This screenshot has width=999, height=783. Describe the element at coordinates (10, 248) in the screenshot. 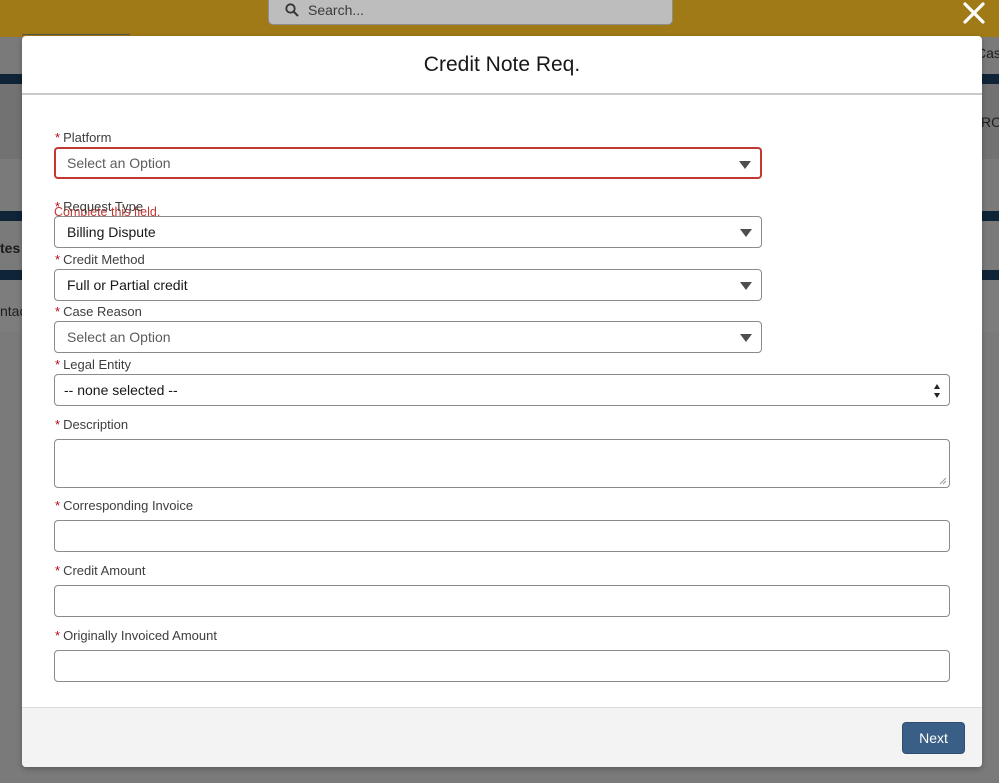

I see `background-text: tes` at that location.